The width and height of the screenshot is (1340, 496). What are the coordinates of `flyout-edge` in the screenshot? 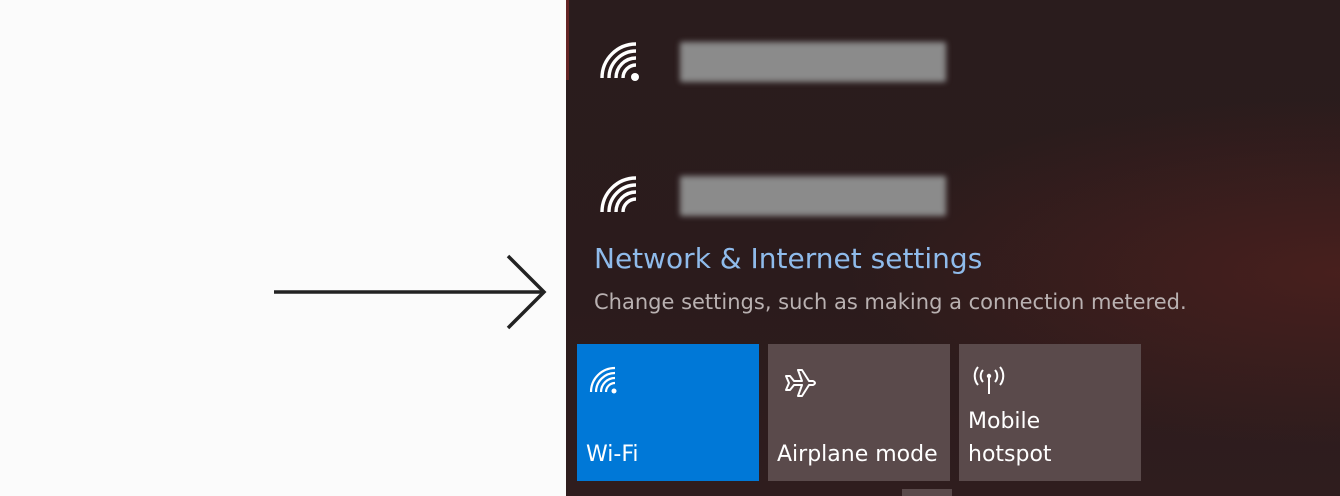 It's located at (567, 40).